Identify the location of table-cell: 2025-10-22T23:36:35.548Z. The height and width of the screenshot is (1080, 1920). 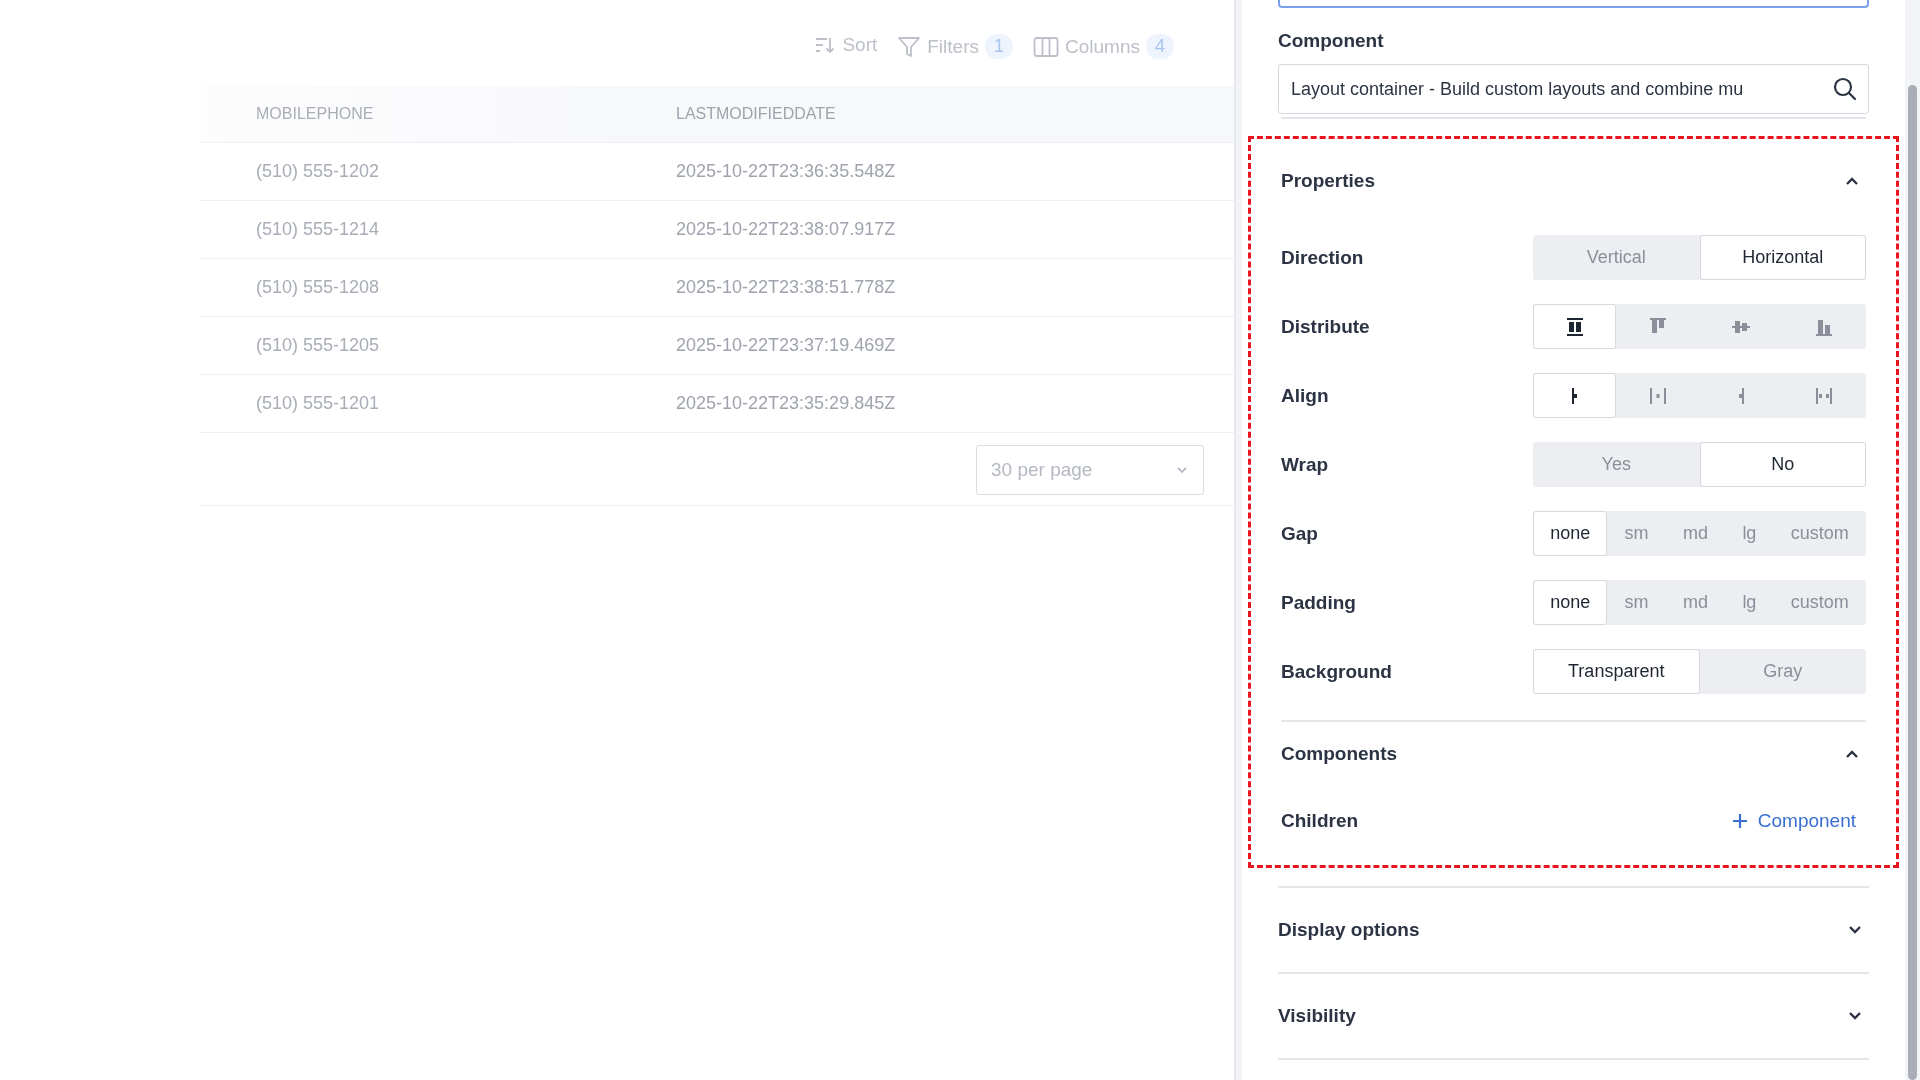
(786, 171).